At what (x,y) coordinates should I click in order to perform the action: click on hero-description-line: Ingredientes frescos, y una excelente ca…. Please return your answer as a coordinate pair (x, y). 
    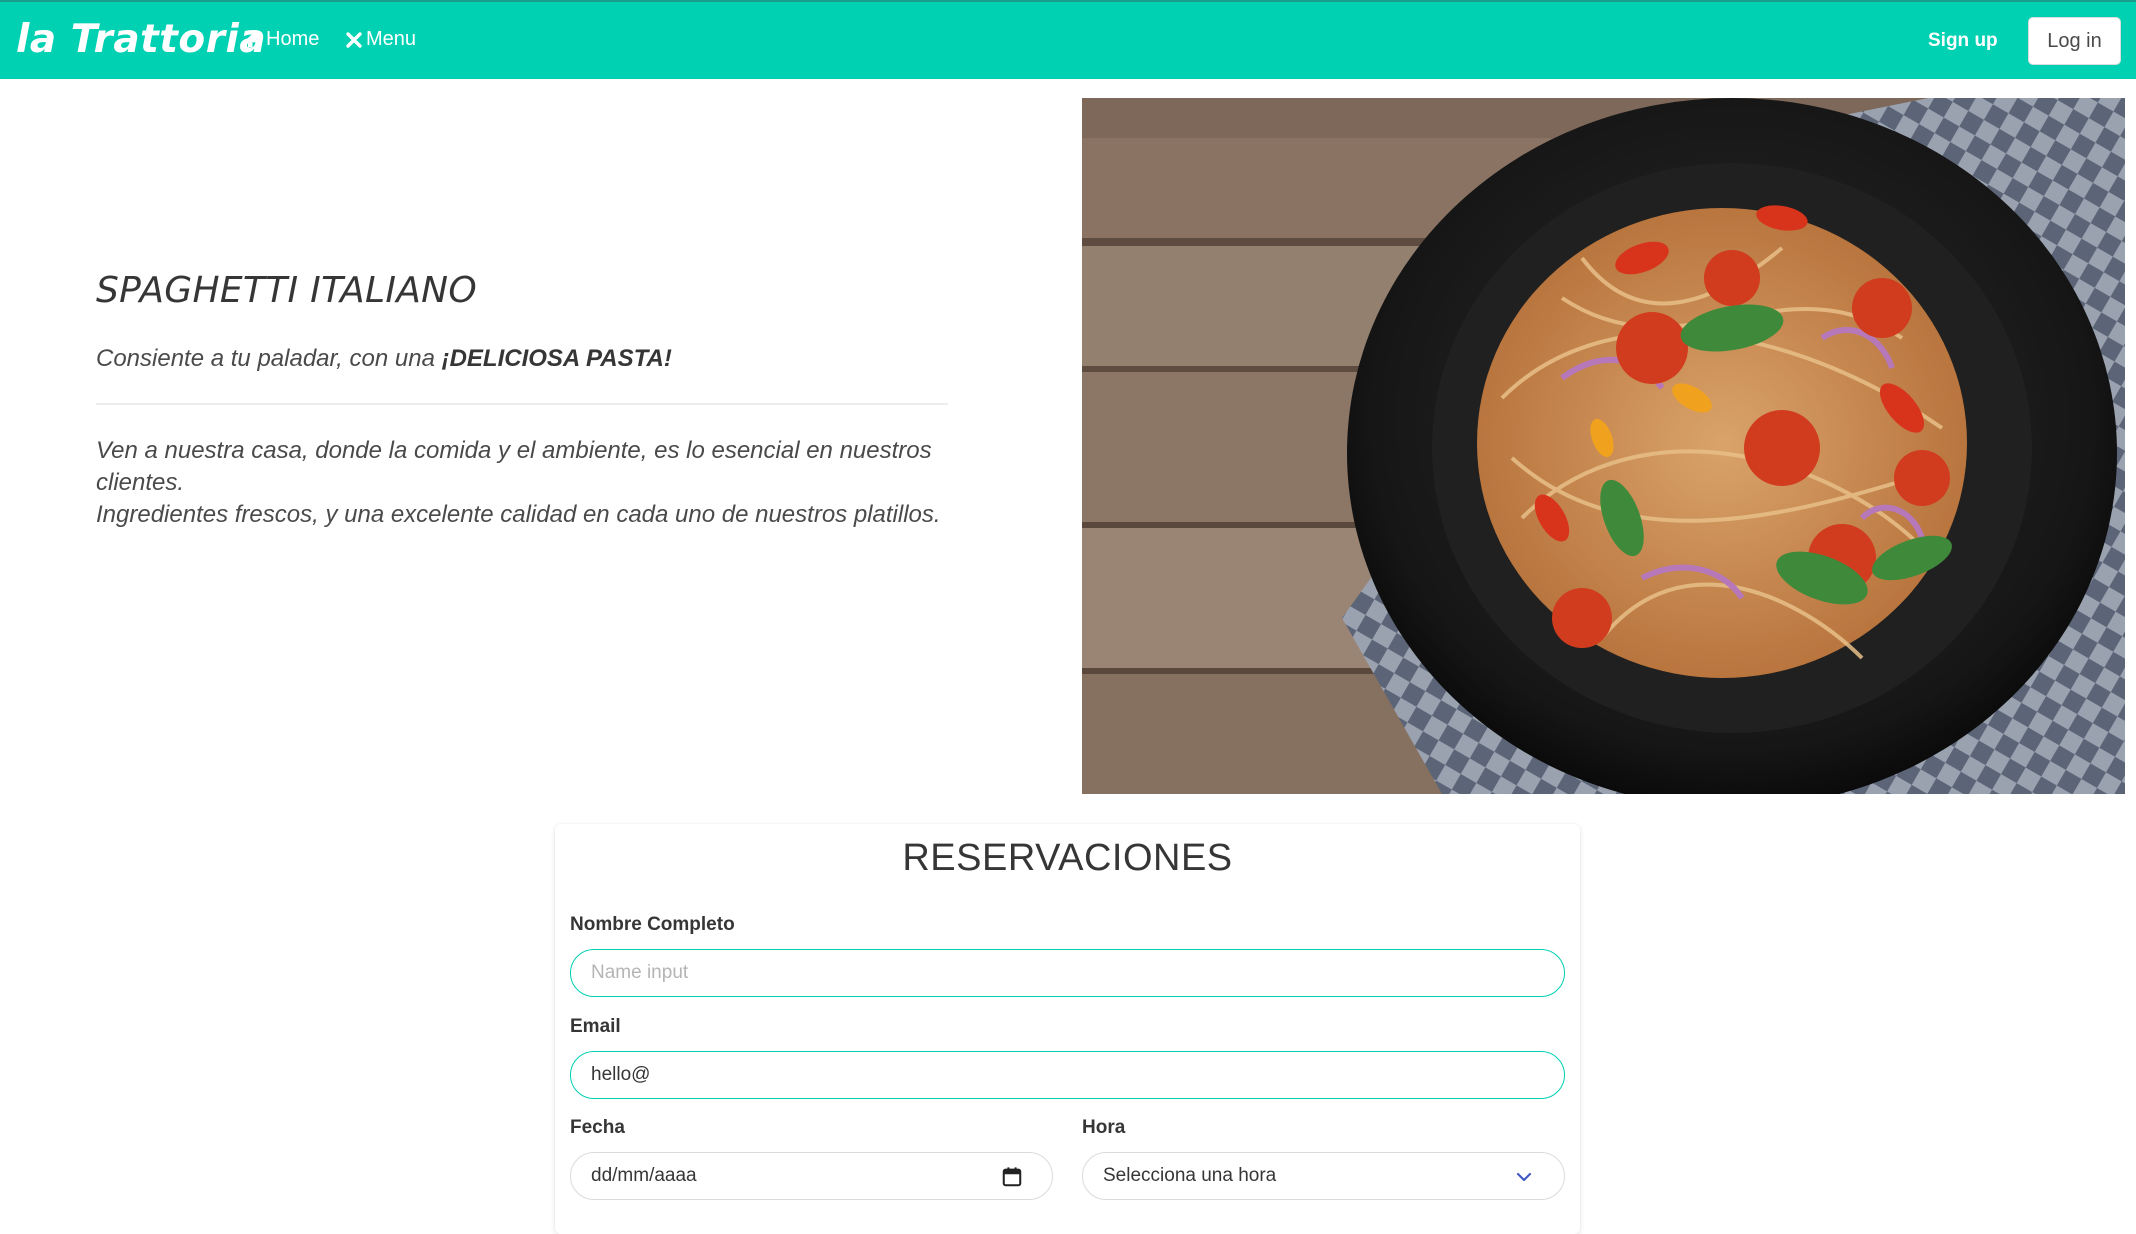
    Looking at the image, I should click on (518, 514).